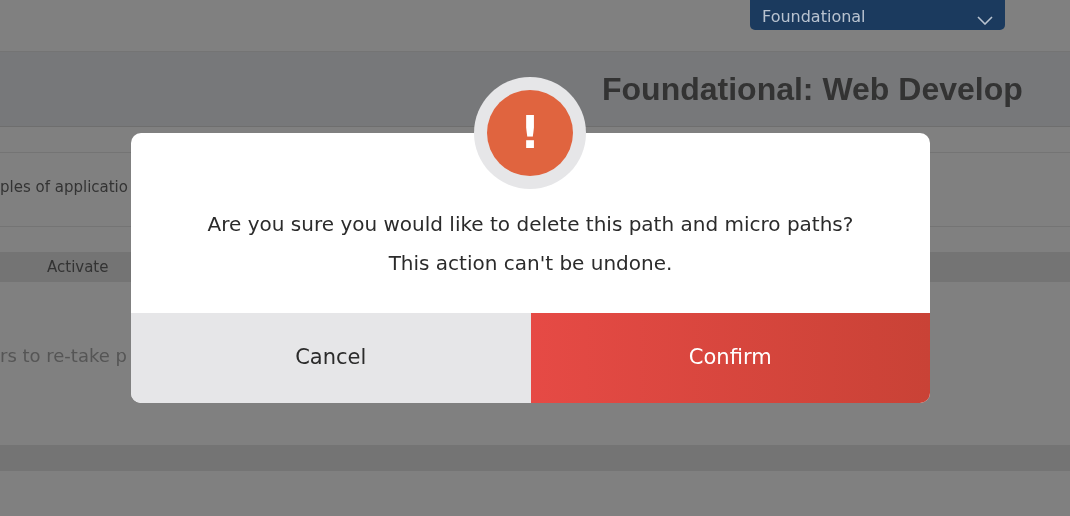 The height and width of the screenshot is (516, 1070). What do you see at coordinates (530, 263) in the screenshot?
I see `dialog-message: This action can't be undone.` at bounding box center [530, 263].